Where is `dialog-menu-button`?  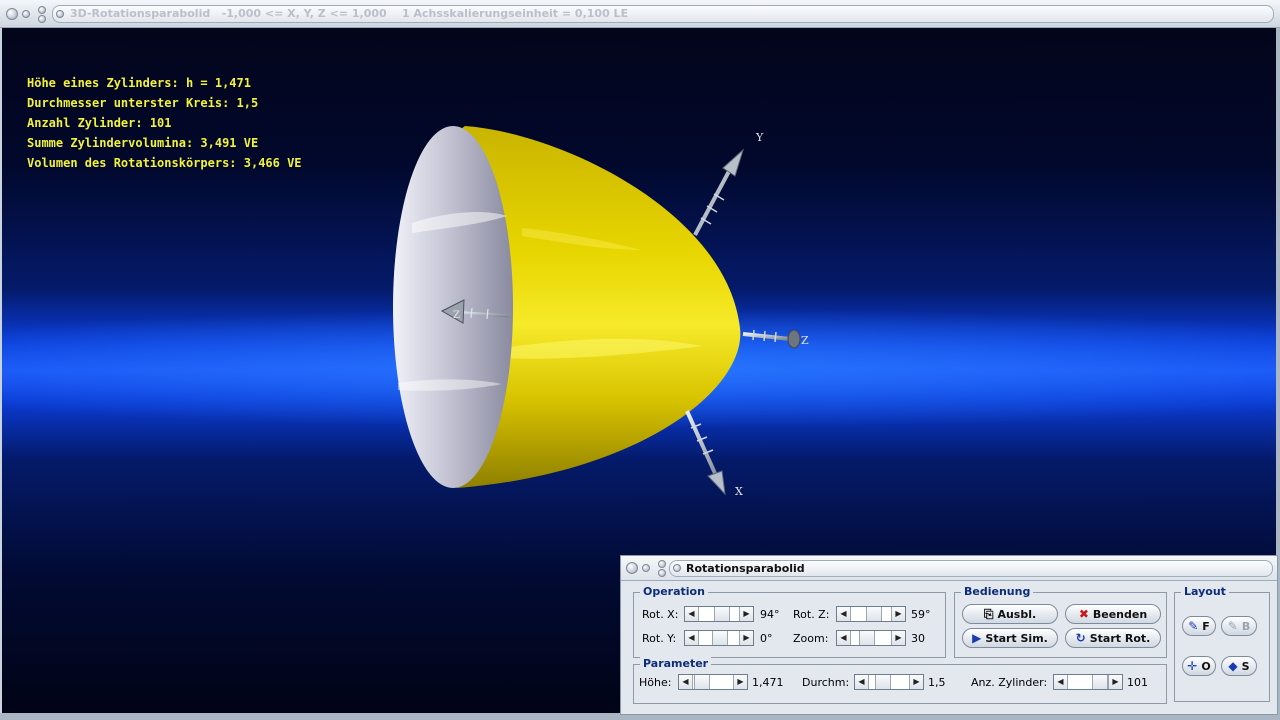
dialog-menu-button is located at coordinates (632, 568).